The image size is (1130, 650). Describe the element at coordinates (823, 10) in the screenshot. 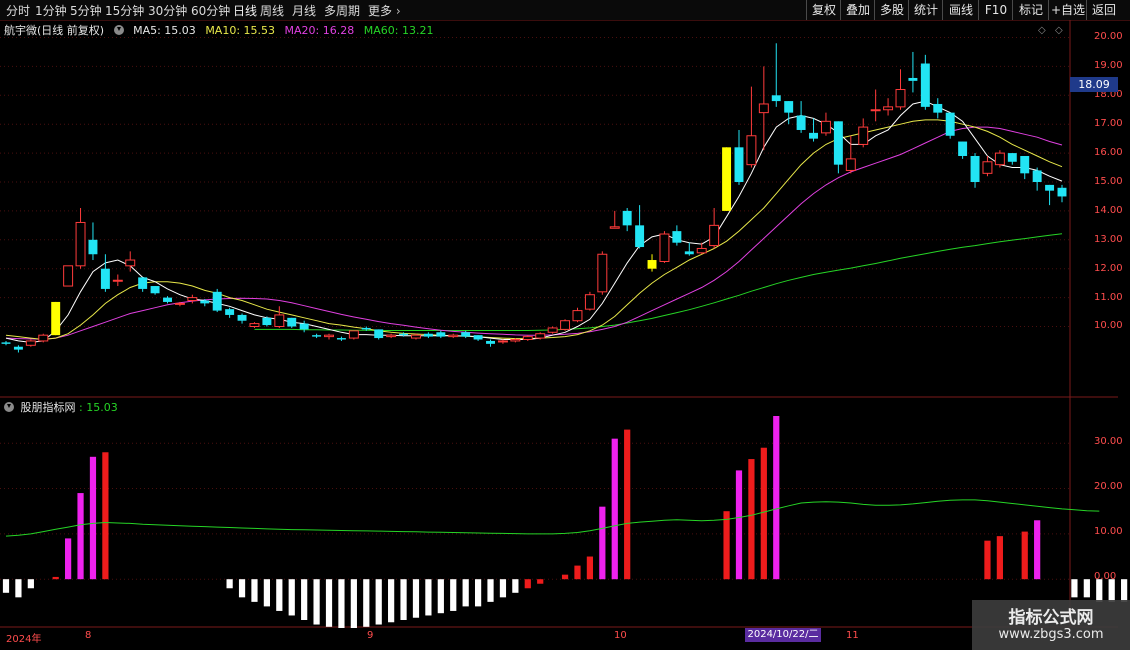

I see `fuquan-button: 复权` at that location.